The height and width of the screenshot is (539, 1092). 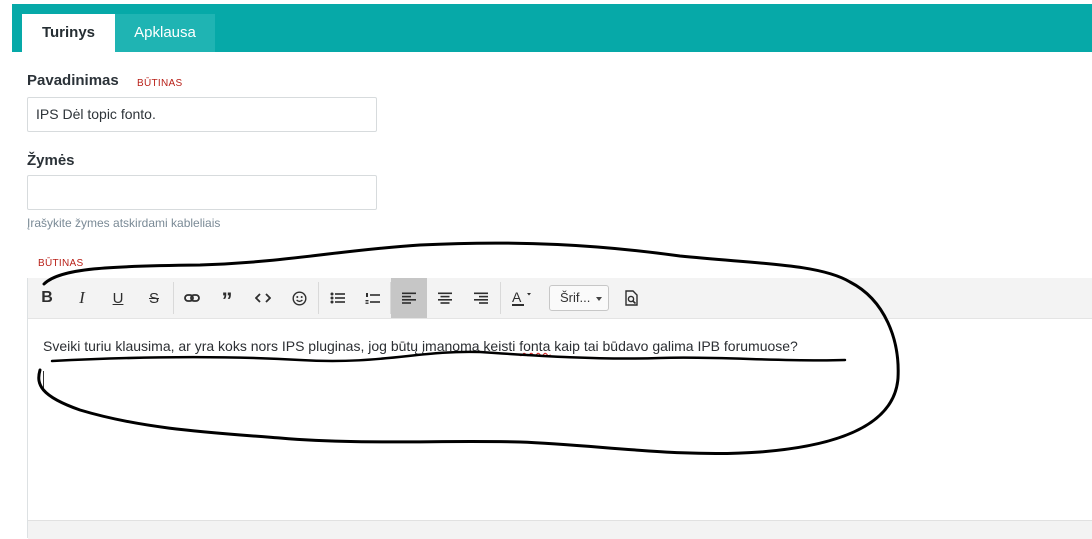 I want to click on underline-button: U, so click(x=118, y=298).